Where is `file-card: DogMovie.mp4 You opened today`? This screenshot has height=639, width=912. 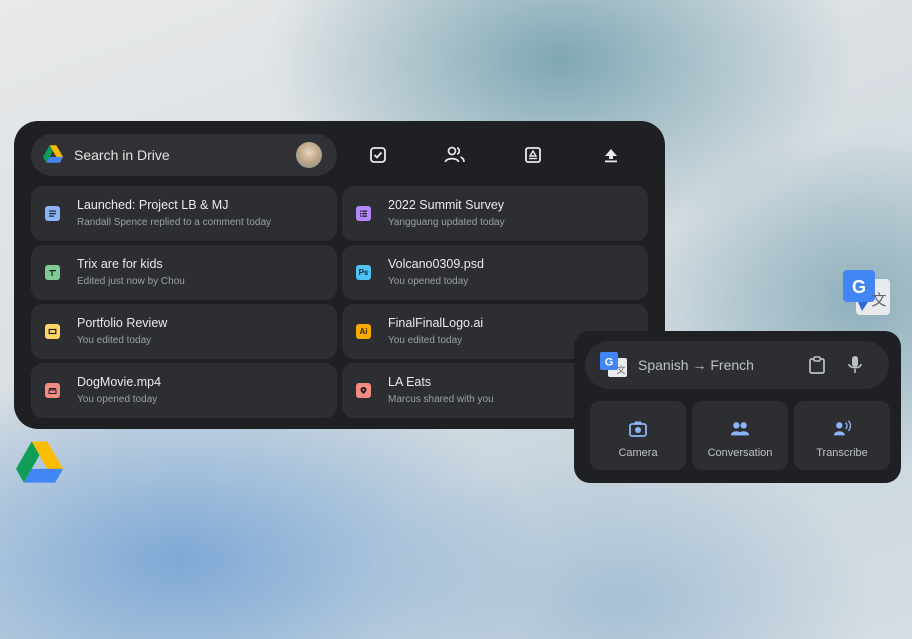 file-card: DogMovie.mp4 You opened today is located at coordinates (184, 390).